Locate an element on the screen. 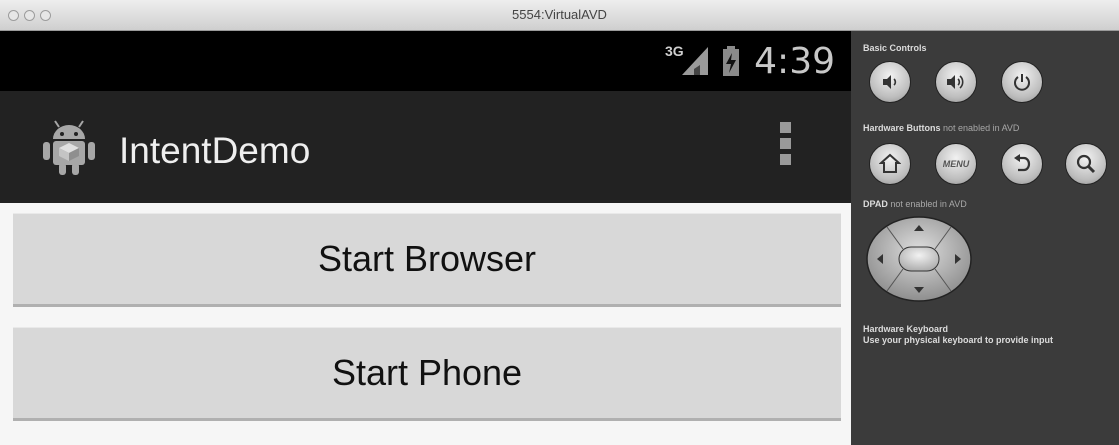 This screenshot has width=1119, height=445. window-title: 5554:VirtualAVD is located at coordinates (559, 14).